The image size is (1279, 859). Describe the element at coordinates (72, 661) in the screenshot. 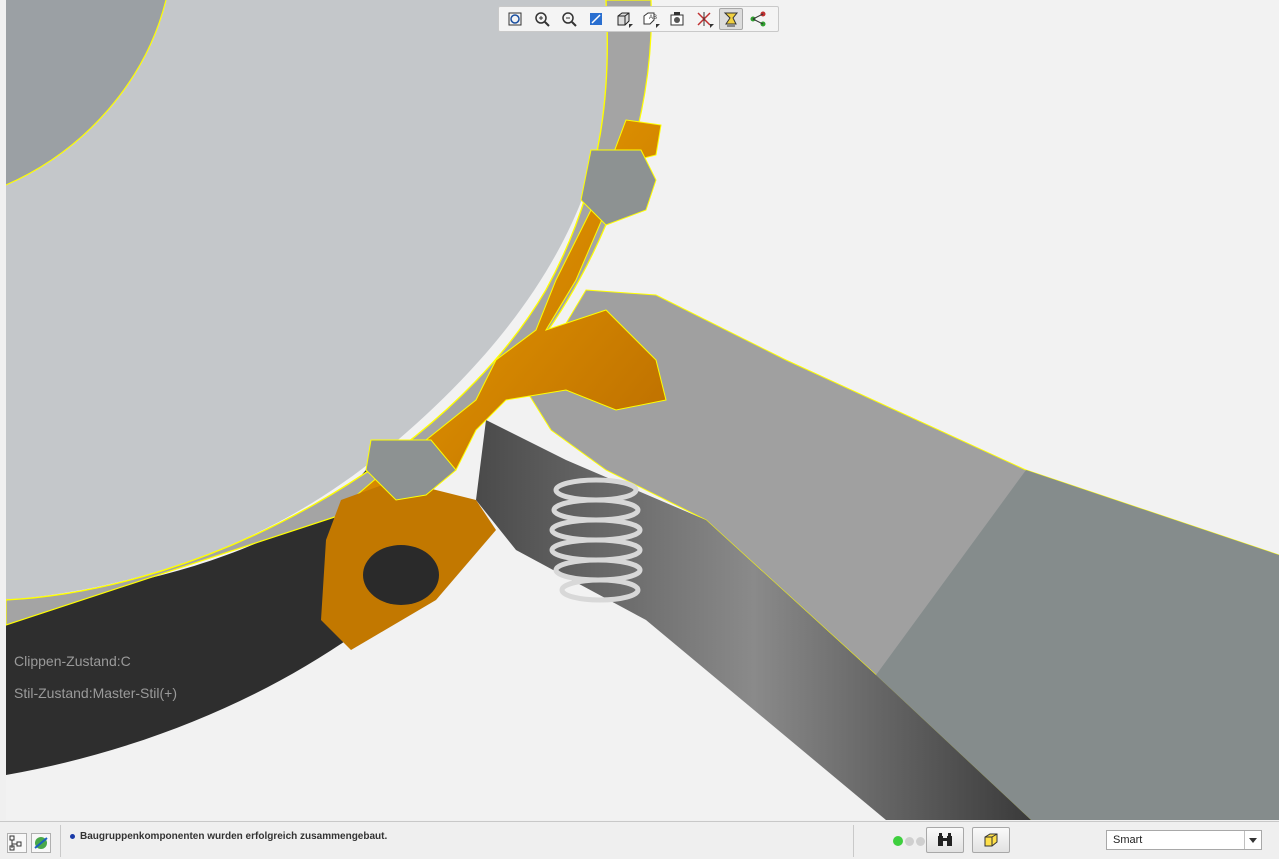

I see `clip-state-label: Clippen-Zustand:C` at that location.